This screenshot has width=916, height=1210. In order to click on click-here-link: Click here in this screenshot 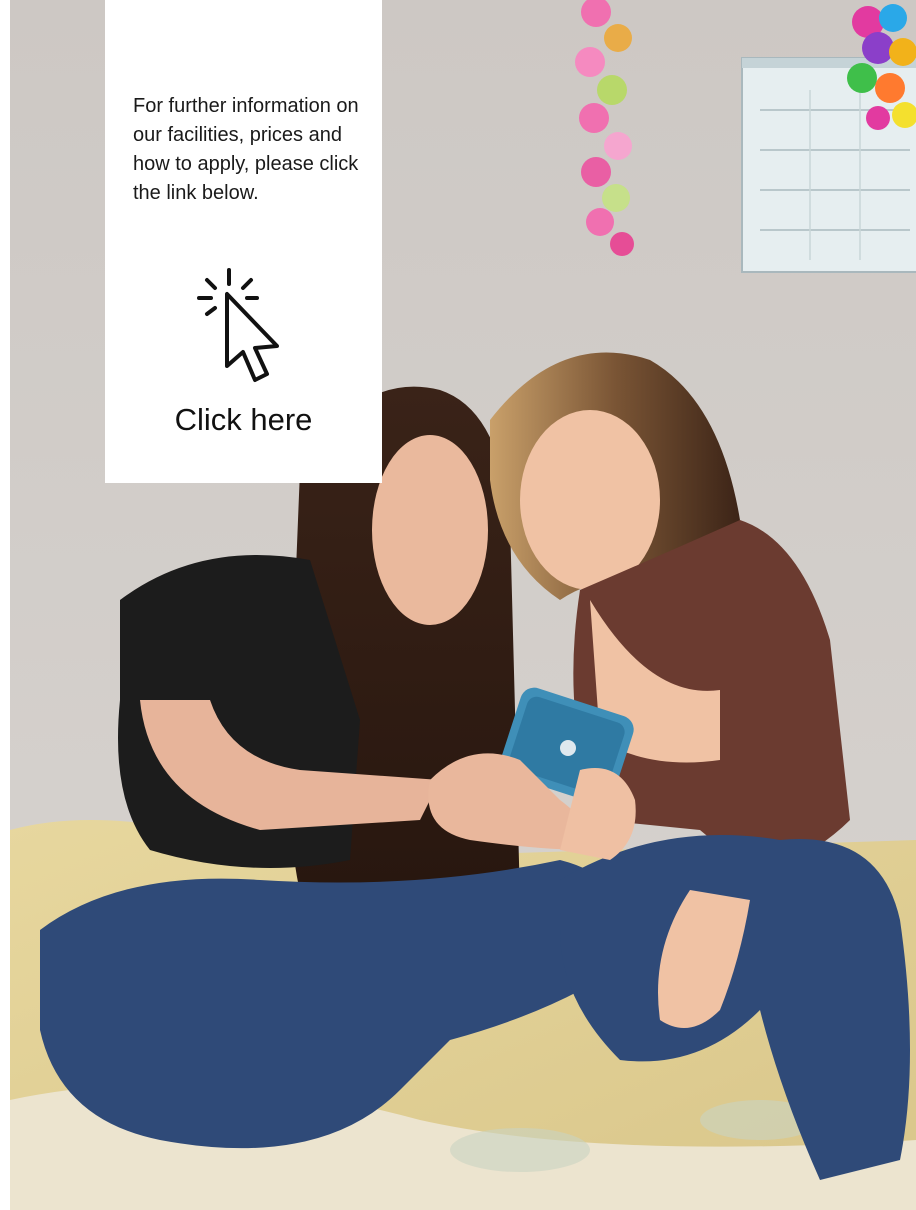, I will do `click(243, 420)`.